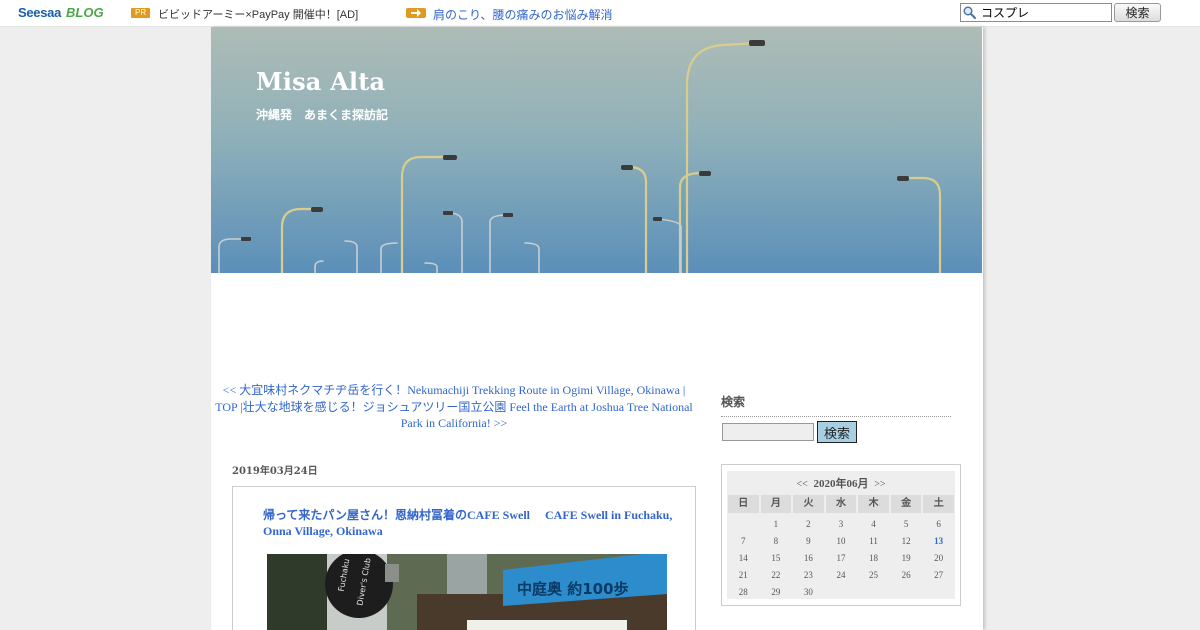 This screenshot has height=630, width=1200. What do you see at coordinates (743, 592) in the screenshot?
I see `calendar-day: 28` at bounding box center [743, 592].